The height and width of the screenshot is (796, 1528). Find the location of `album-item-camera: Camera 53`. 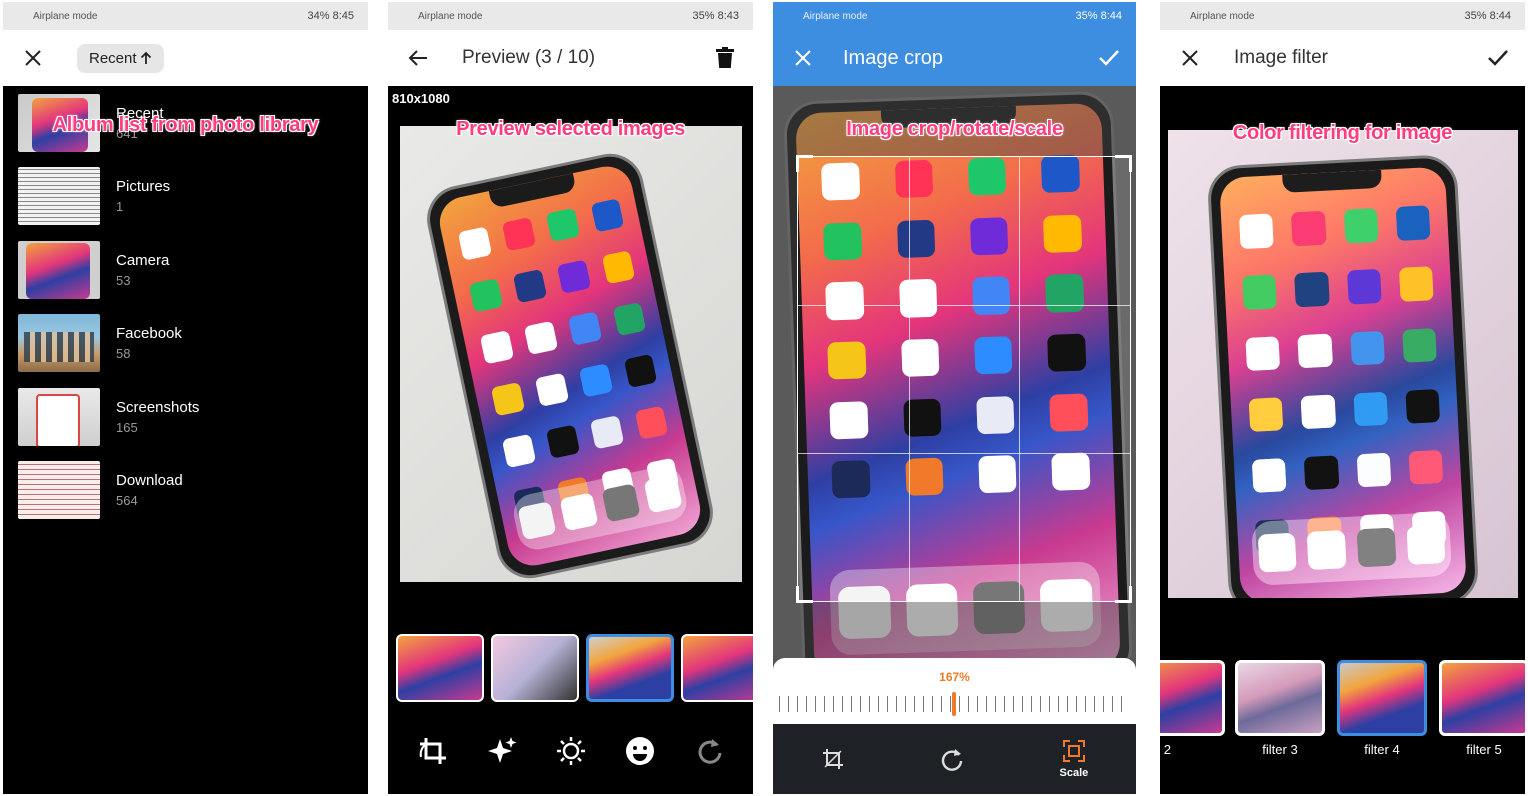

album-item-camera: Camera 53 is located at coordinates (93, 270).